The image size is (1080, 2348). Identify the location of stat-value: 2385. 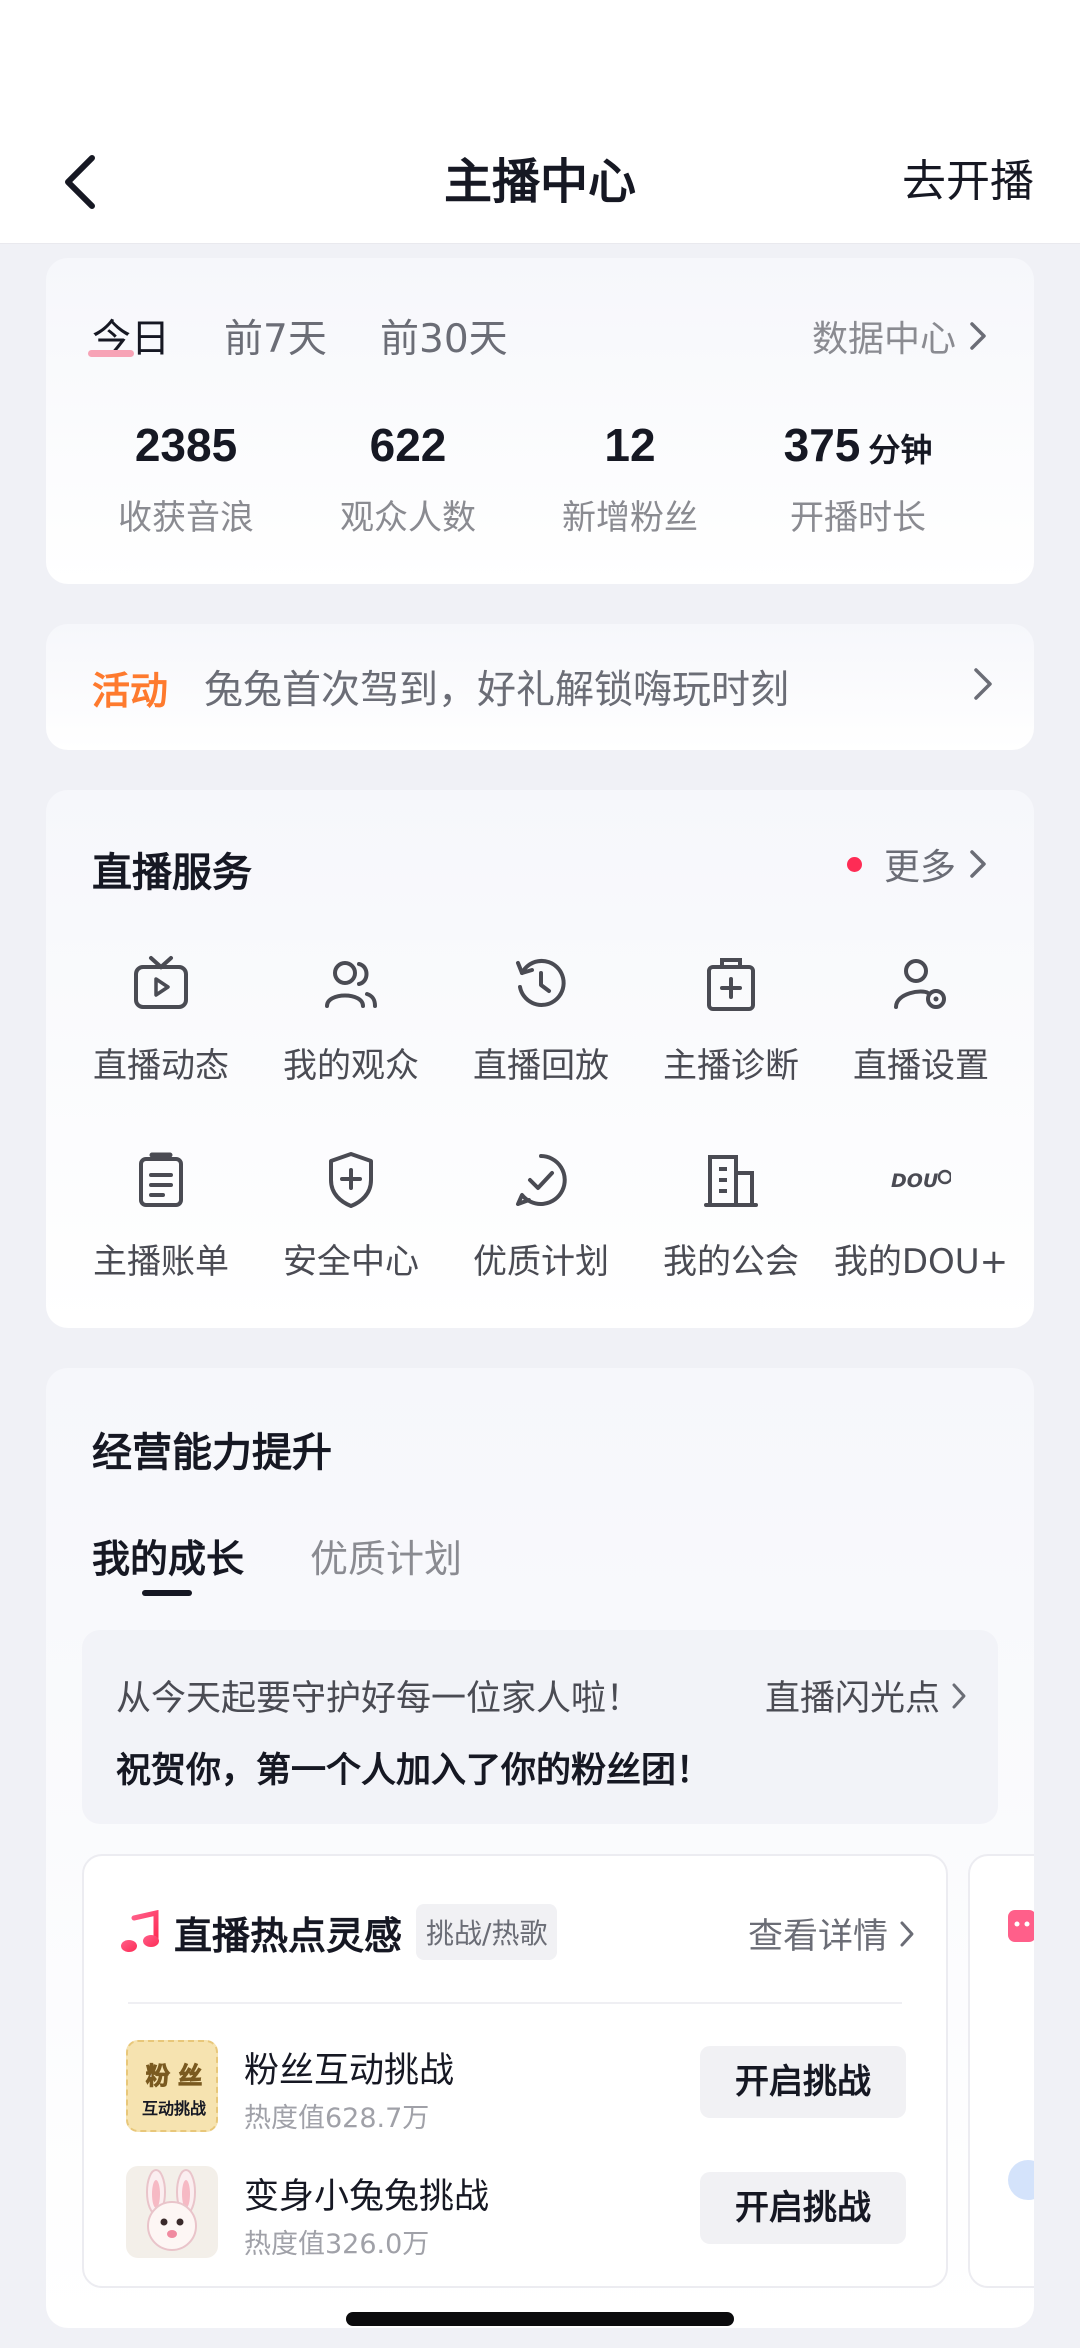
(186, 445).